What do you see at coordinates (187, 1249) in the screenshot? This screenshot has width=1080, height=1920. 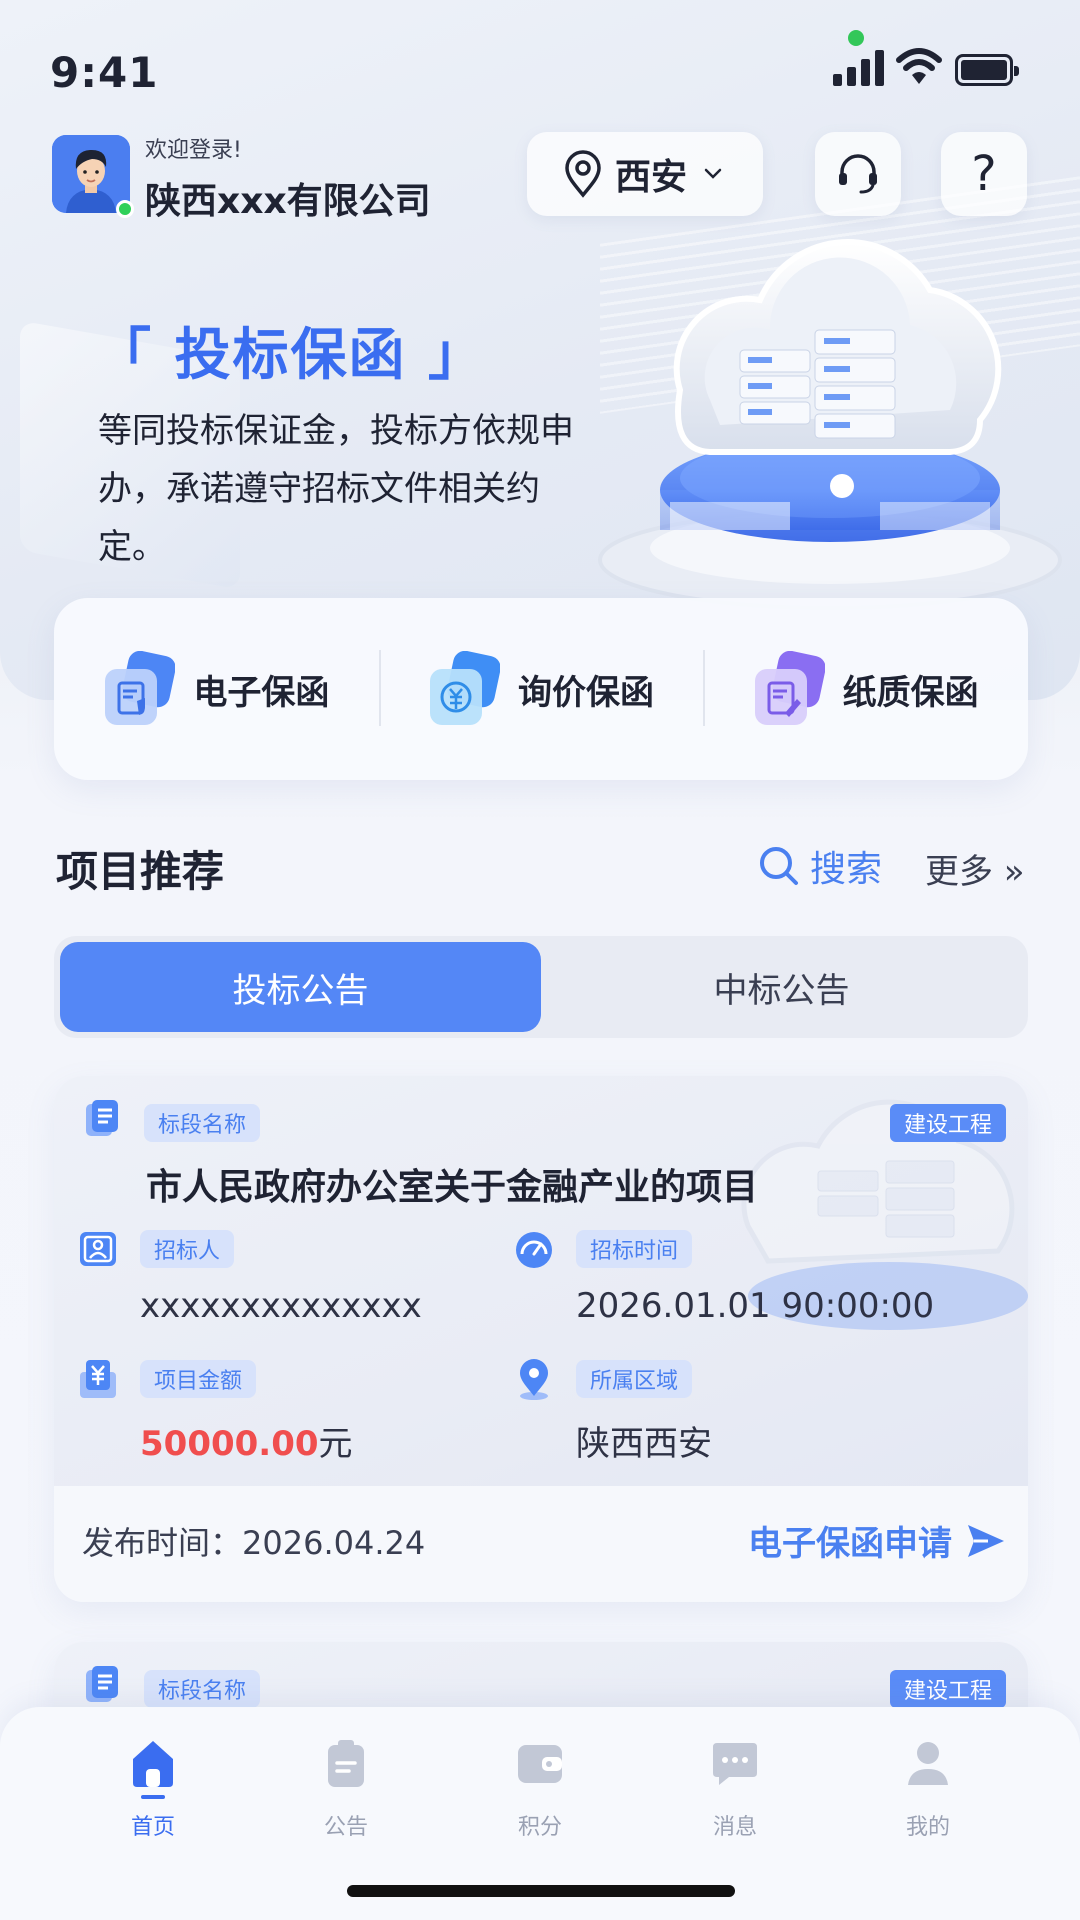 I see `tenderer-label: 招标人` at bounding box center [187, 1249].